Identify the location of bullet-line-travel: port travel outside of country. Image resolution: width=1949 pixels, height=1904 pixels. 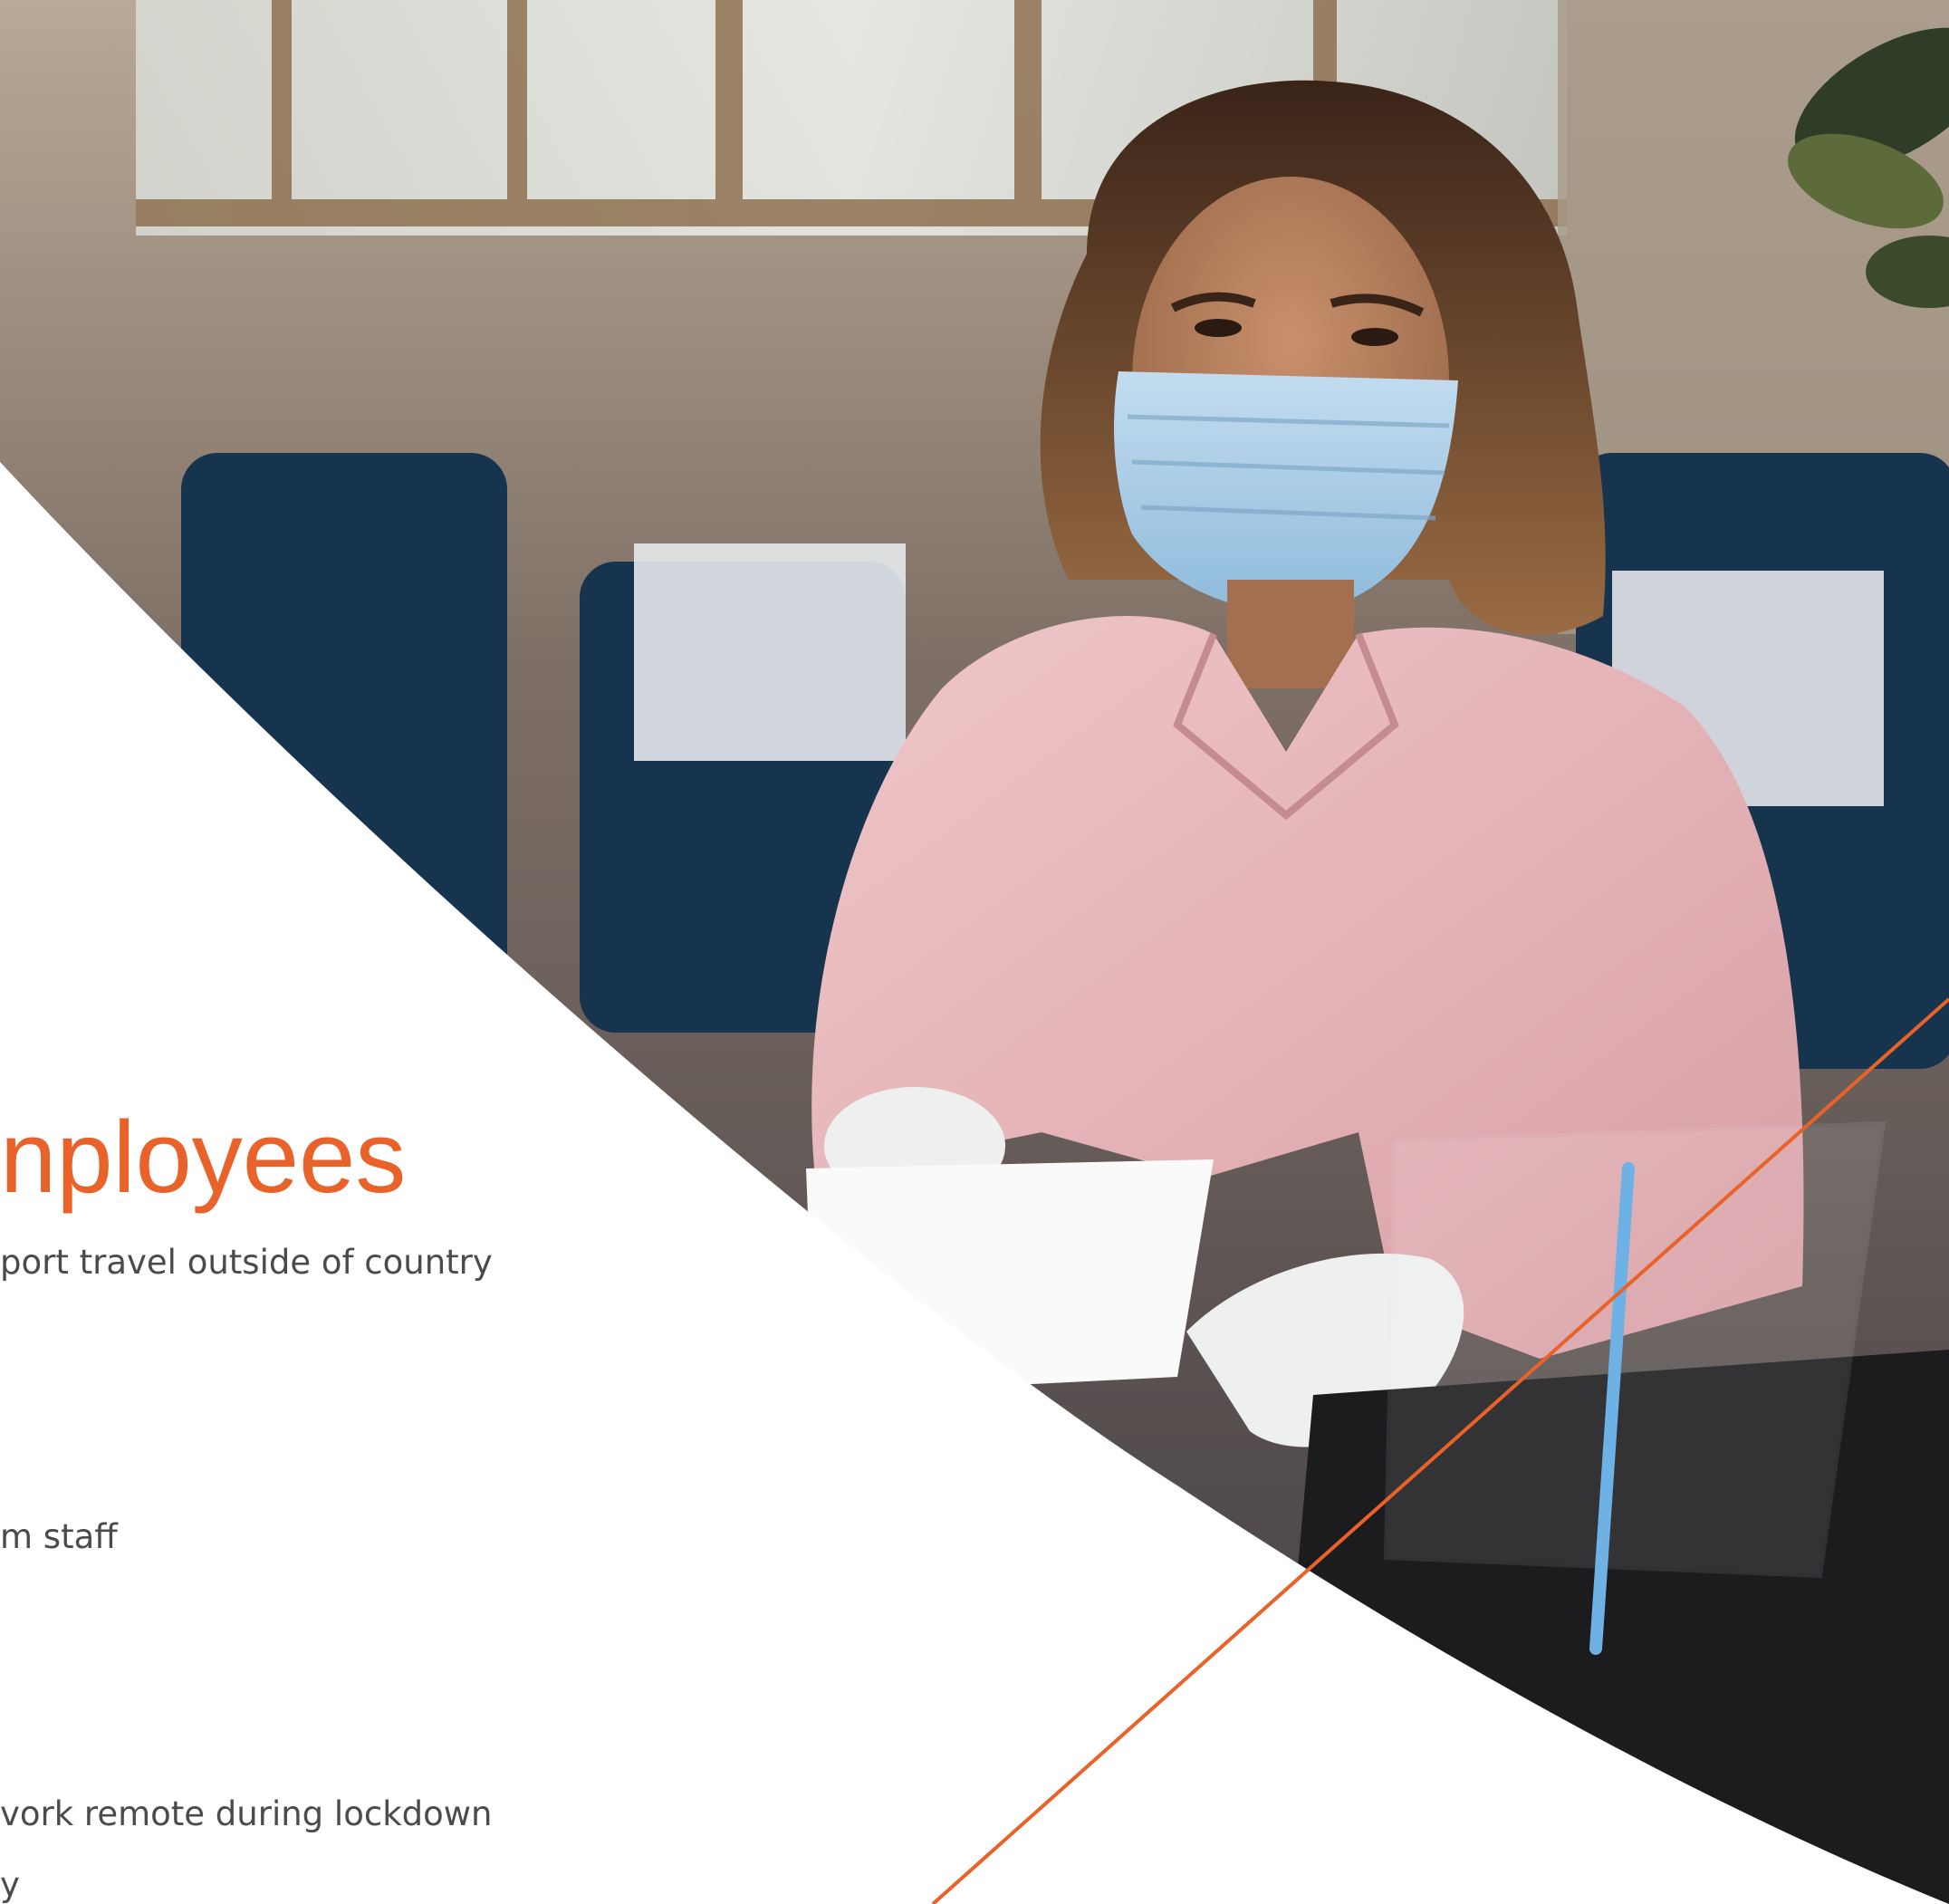
(246, 1262).